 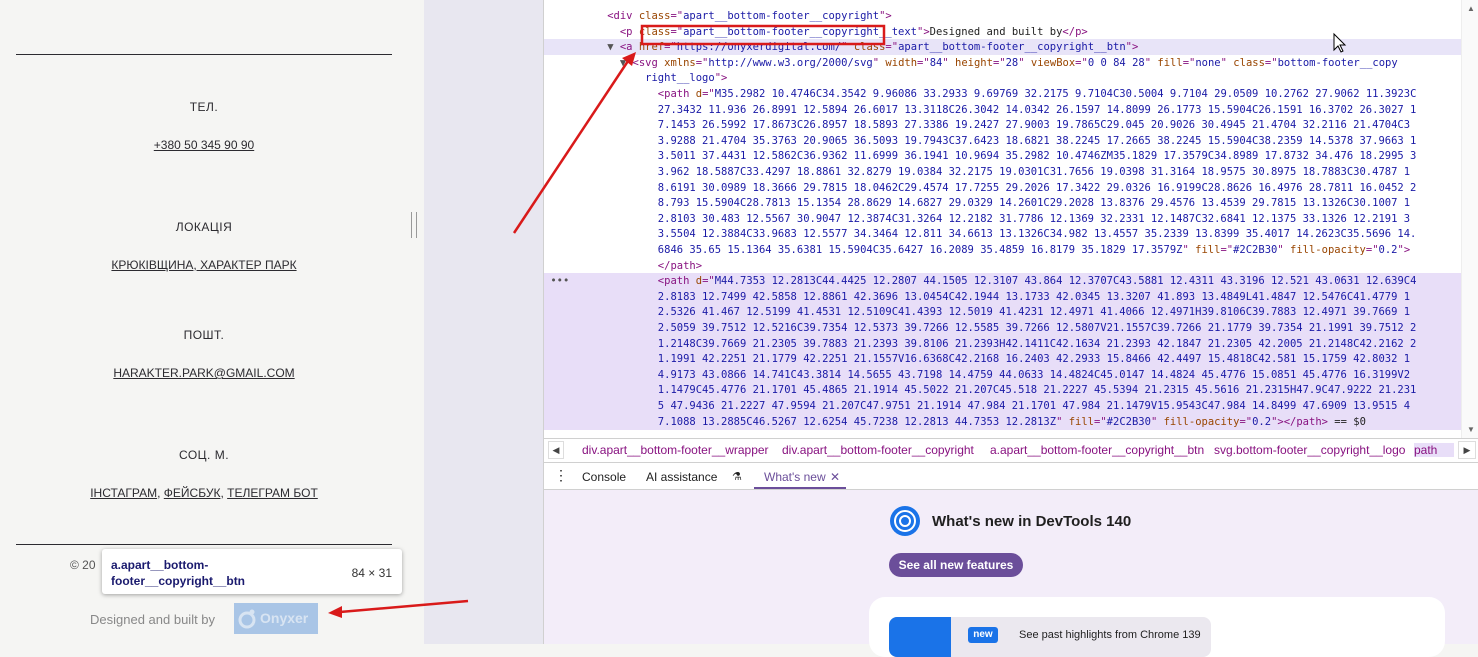 I want to click on tab-ai-assistance: AI assistance, so click(x=681, y=477).